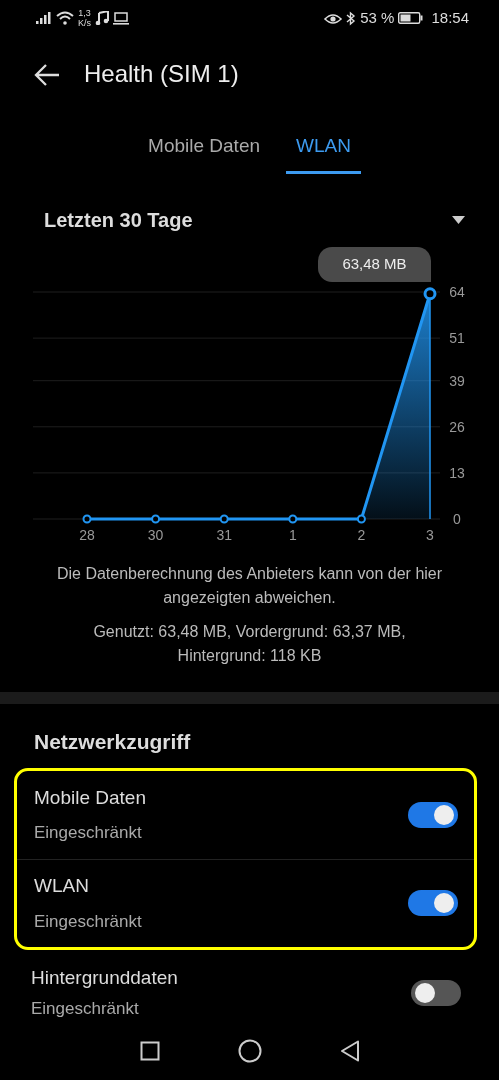  I want to click on axis-label: 64, so click(457, 292).